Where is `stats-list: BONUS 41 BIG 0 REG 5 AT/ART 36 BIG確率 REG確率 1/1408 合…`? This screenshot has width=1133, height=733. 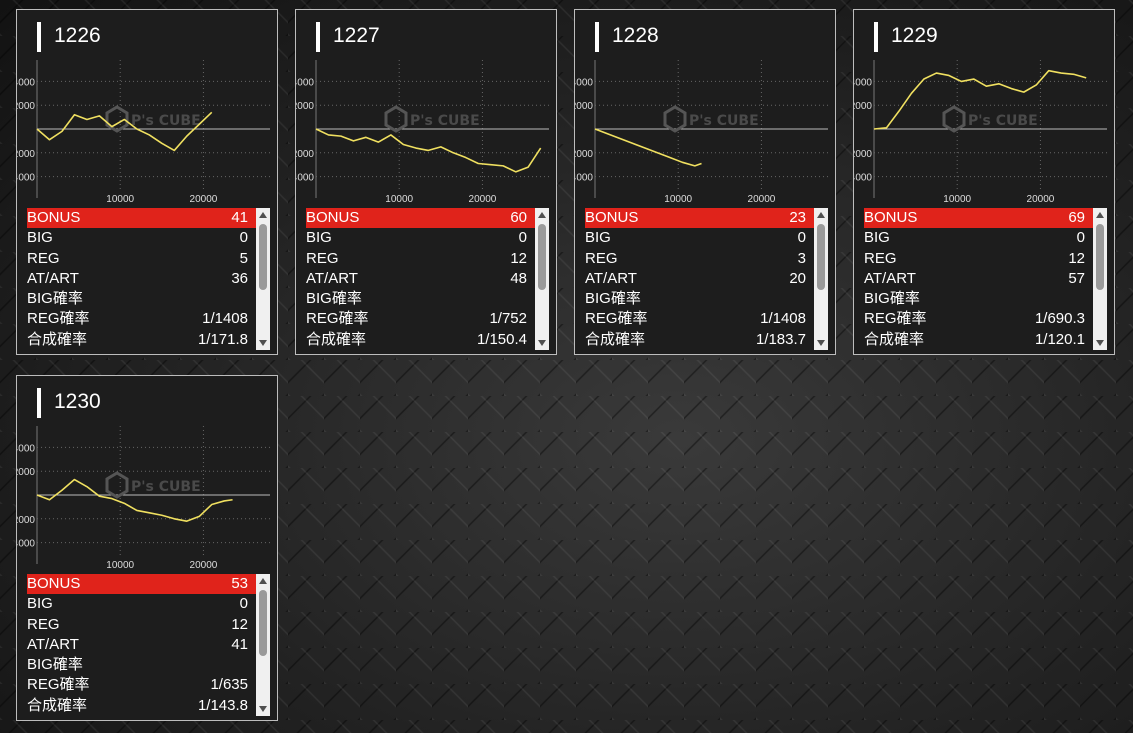 stats-list: BONUS 41 BIG 0 REG 5 AT/ART 36 BIG確率 REG確率 1/1408 合… is located at coordinates (148, 279).